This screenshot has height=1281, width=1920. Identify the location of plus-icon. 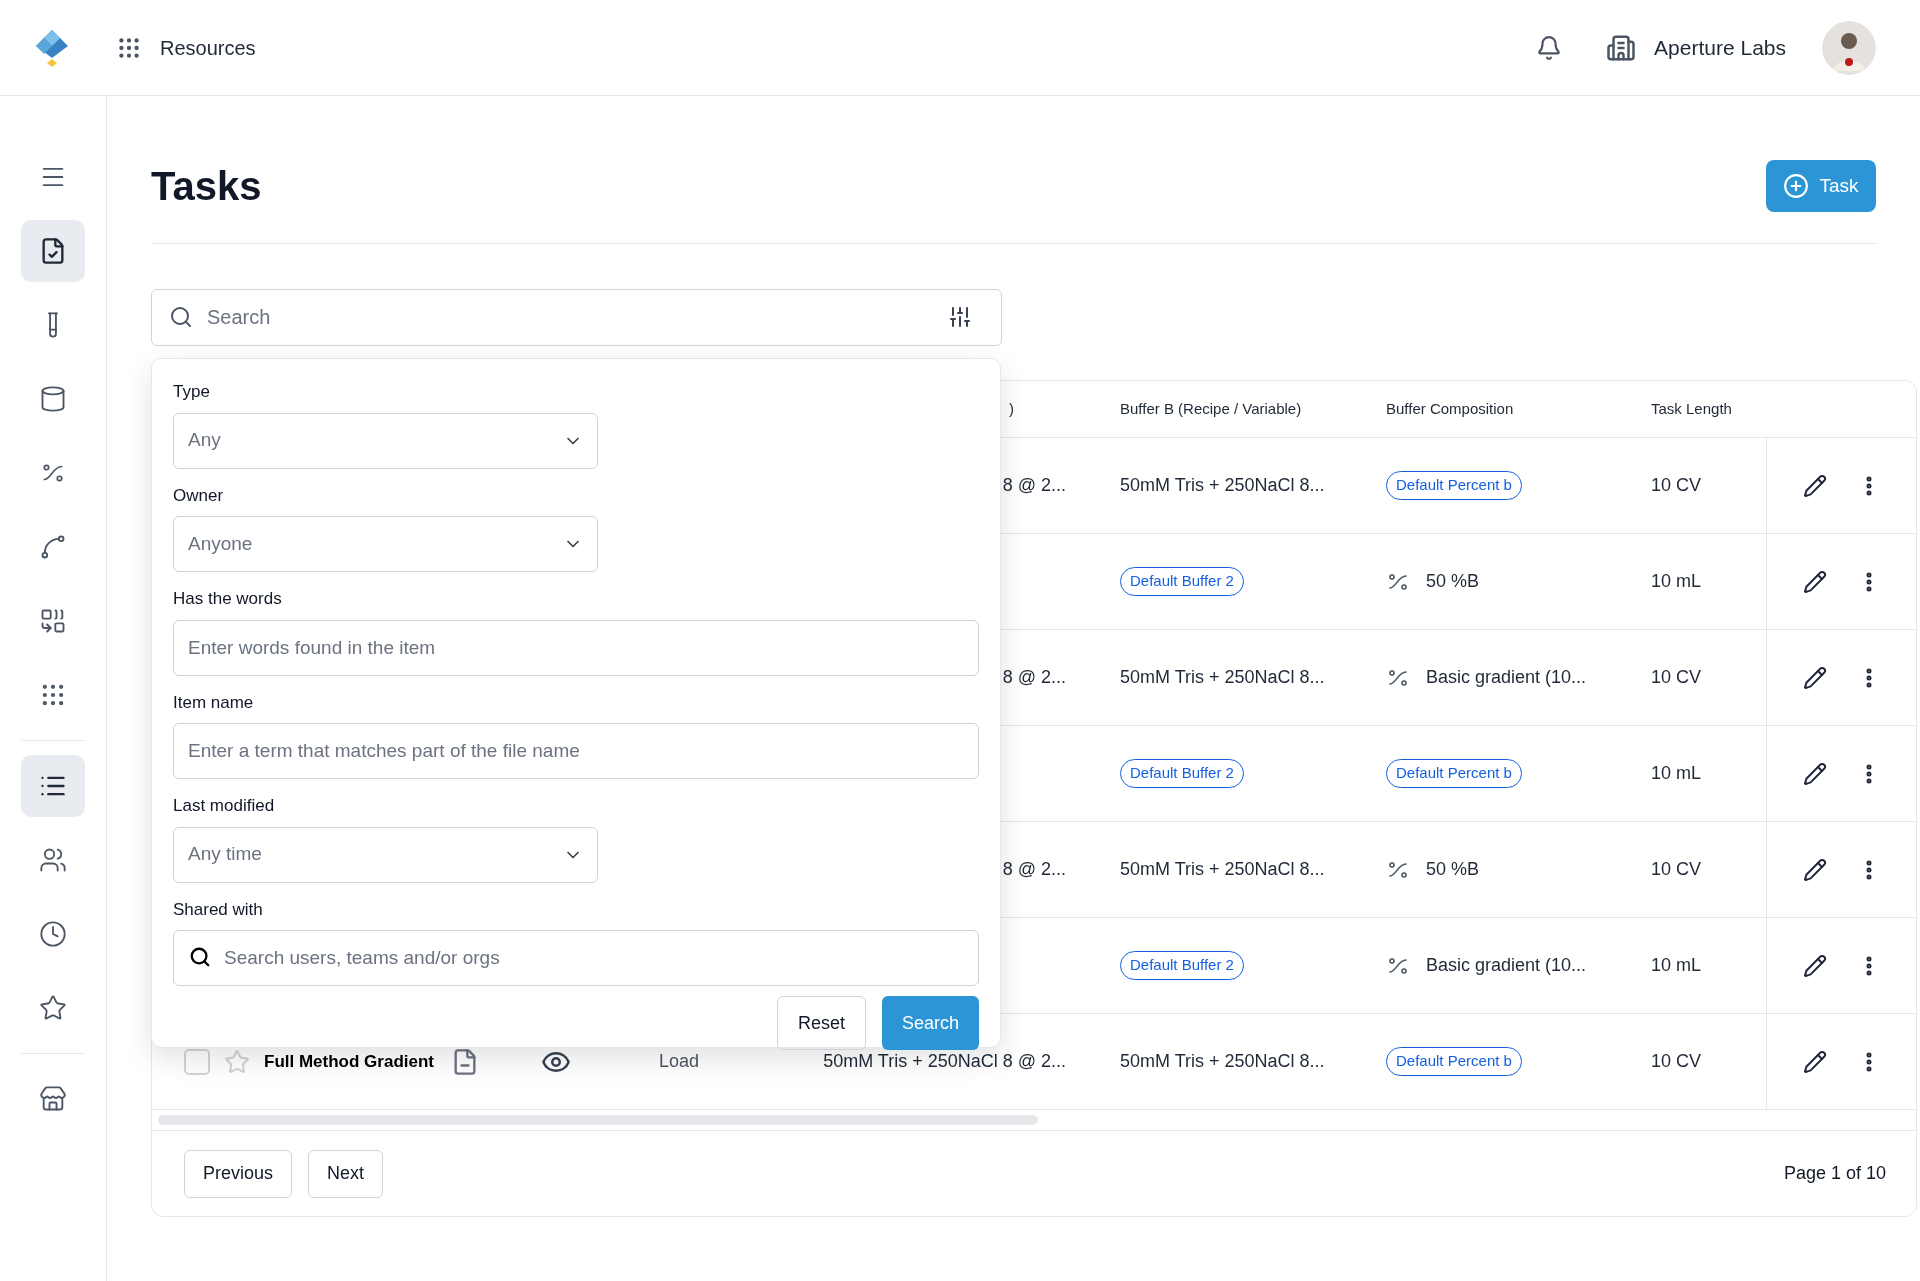
(1796, 186).